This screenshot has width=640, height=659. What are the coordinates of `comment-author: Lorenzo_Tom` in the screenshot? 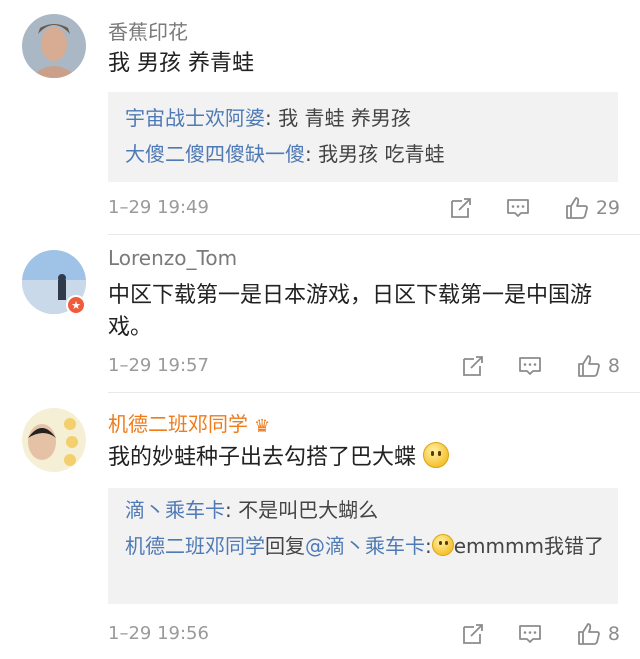 It's located at (172, 258).